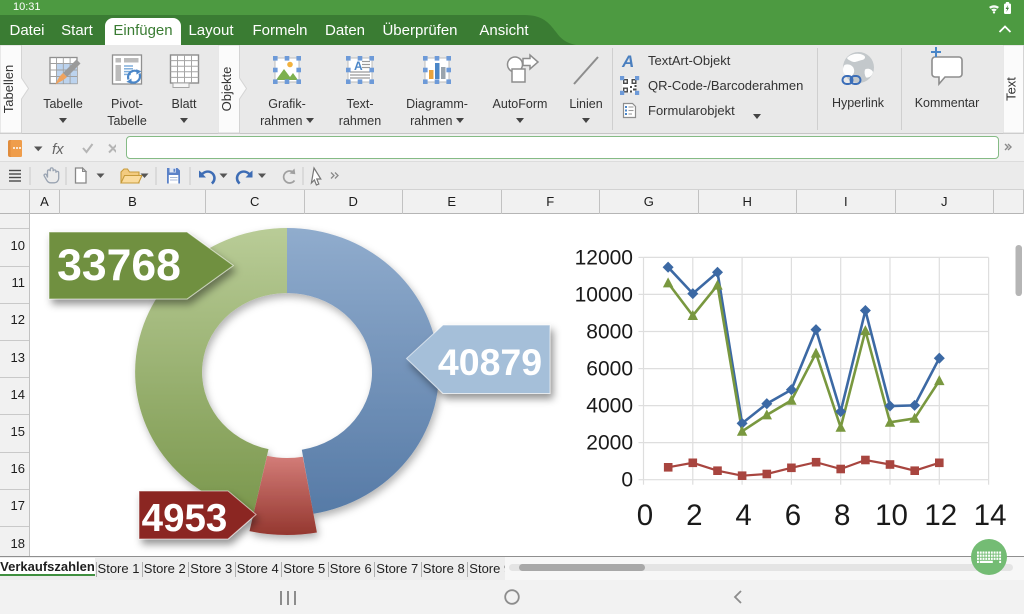  I want to click on svg-text: 6, so click(793, 515).